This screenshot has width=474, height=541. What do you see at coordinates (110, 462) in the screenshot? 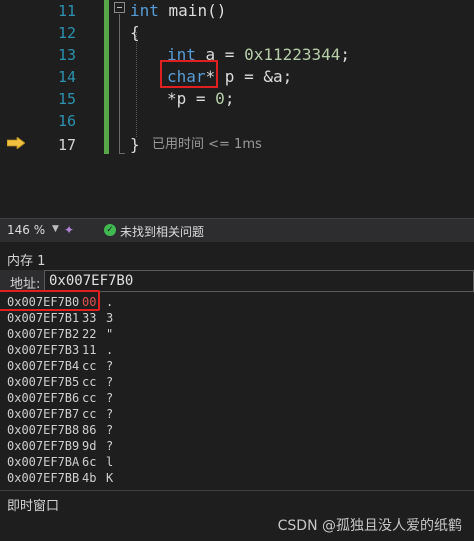
I see `memory-char: l` at bounding box center [110, 462].